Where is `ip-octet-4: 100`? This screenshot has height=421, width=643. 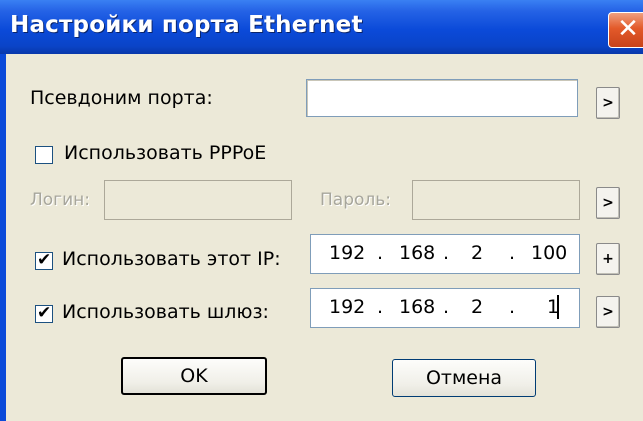
ip-octet-4: 100 is located at coordinates (549, 253).